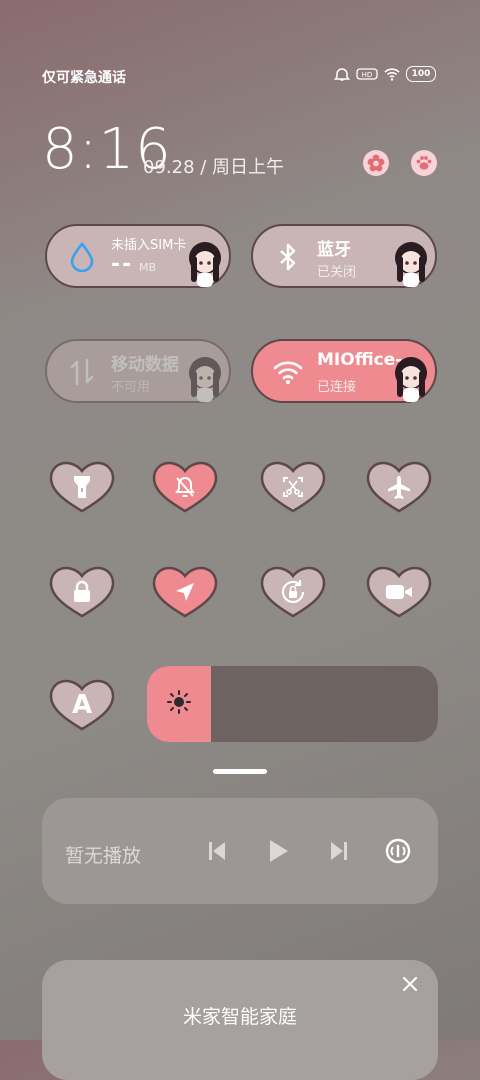  Describe the element at coordinates (337, 272) in the screenshot. I see `tile-bluetooth-status: 已关闭` at that location.